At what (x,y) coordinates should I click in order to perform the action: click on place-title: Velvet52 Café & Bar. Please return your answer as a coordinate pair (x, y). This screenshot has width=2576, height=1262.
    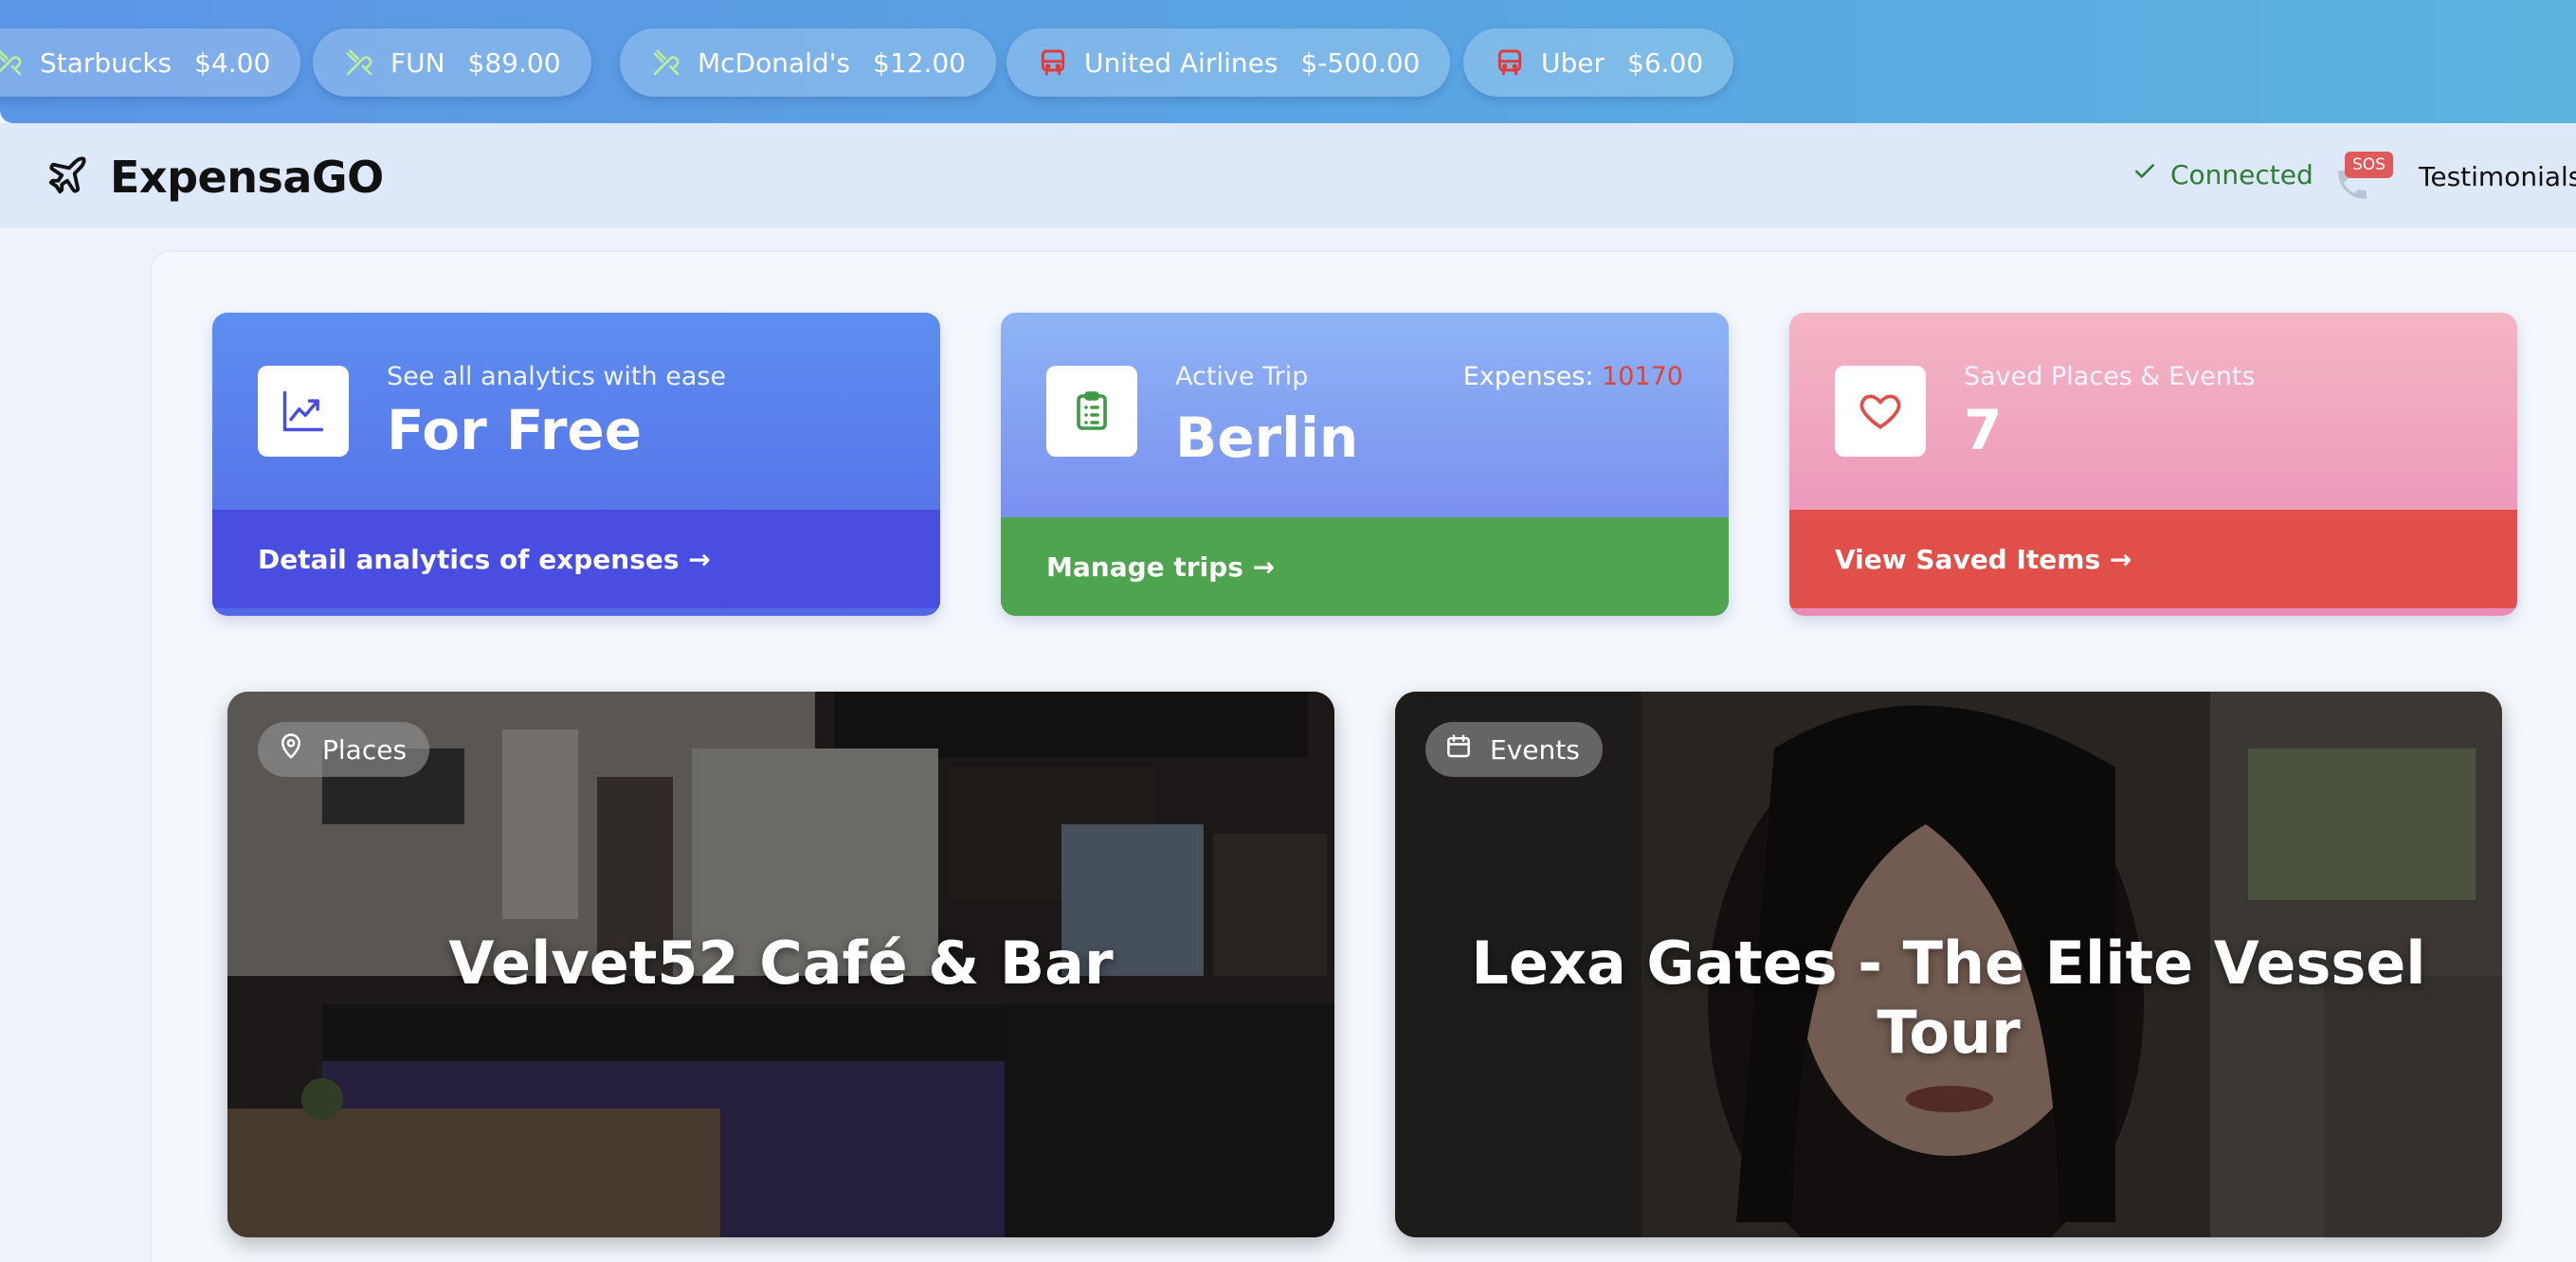
    Looking at the image, I should click on (781, 963).